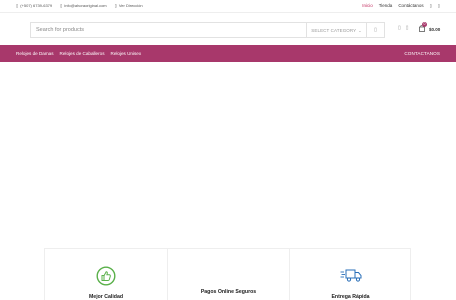 This screenshot has height=300, width=456. What do you see at coordinates (61, 5) in the screenshot?
I see `mail-icon: ▯` at bounding box center [61, 5].